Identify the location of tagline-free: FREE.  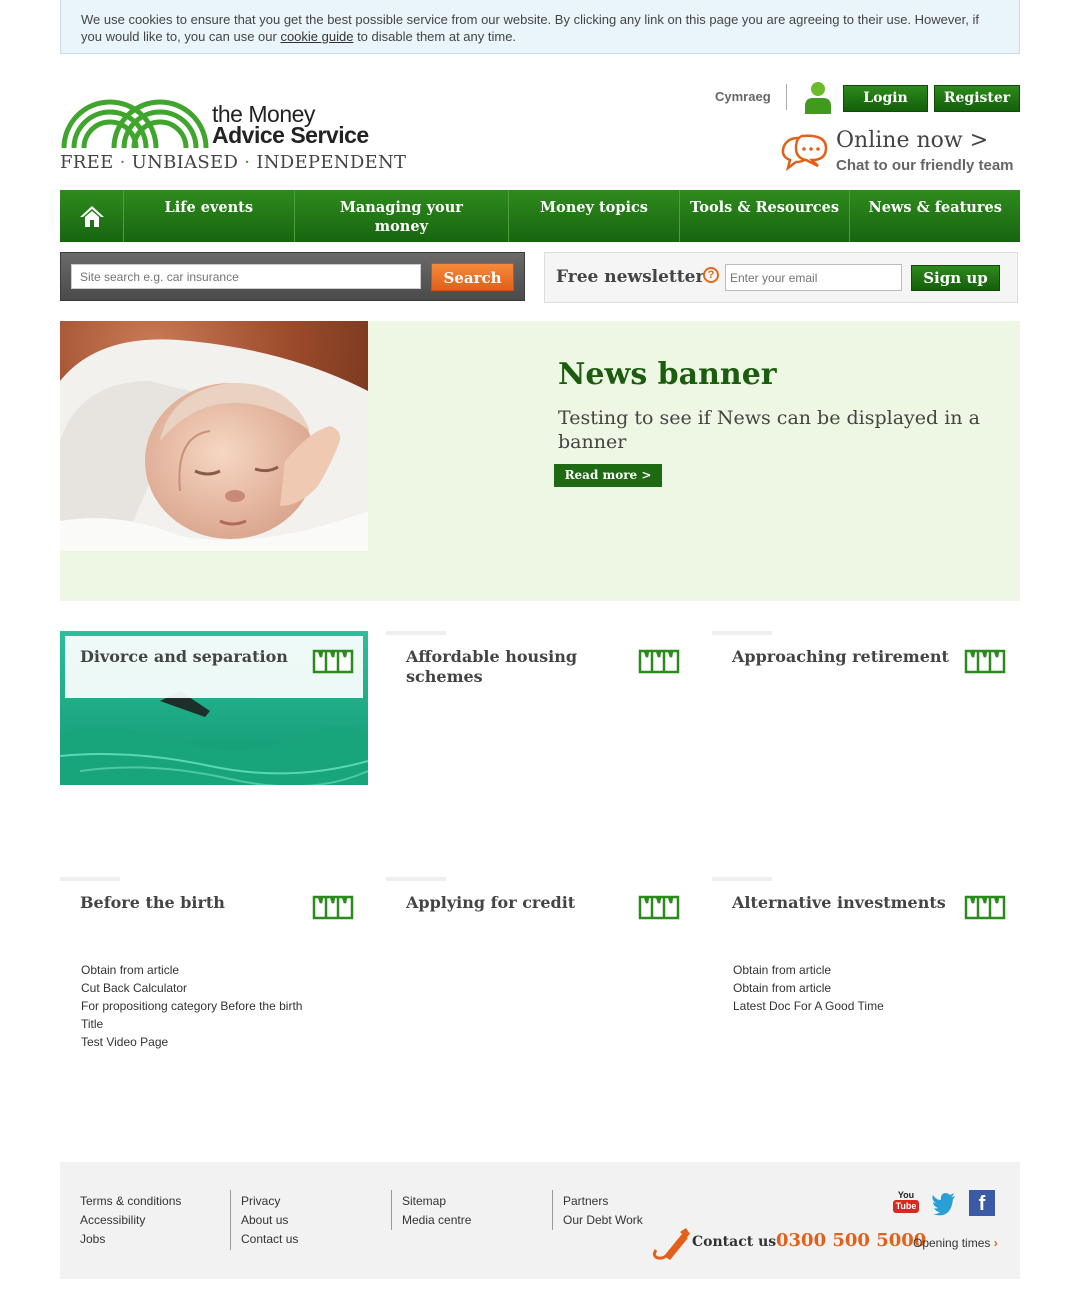
(87, 162).